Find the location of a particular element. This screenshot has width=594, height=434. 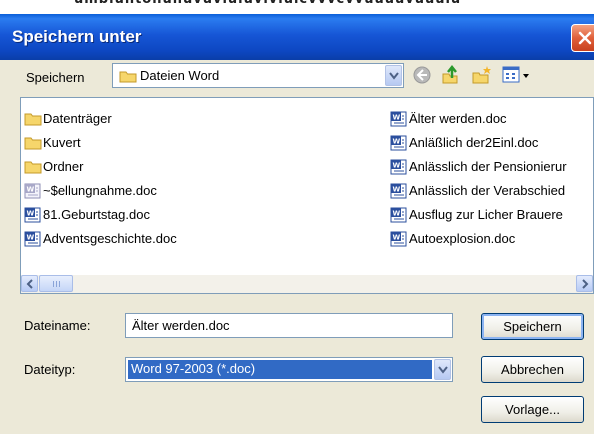

file-name: 81.Geburtstag.doc is located at coordinates (96, 214).